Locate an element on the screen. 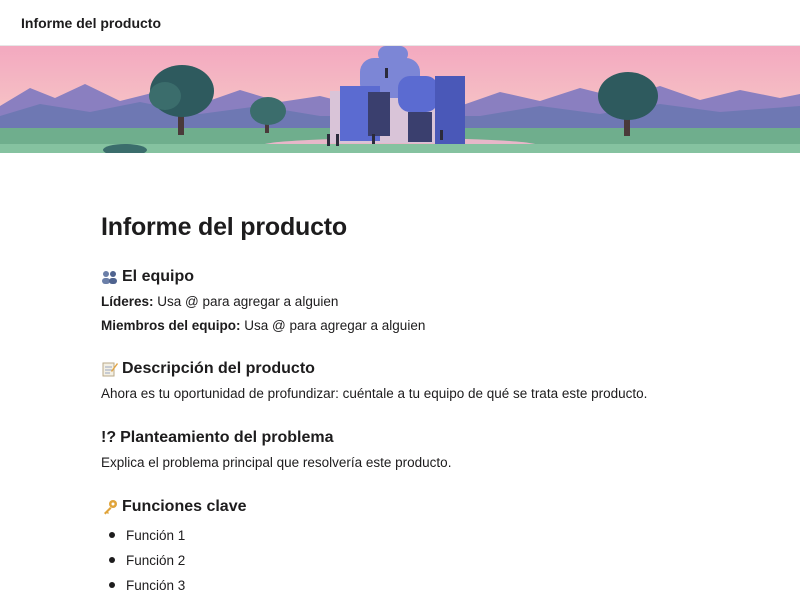 Image resolution: width=800 pixels, height=600 pixels. key-icon is located at coordinates (109, 507).